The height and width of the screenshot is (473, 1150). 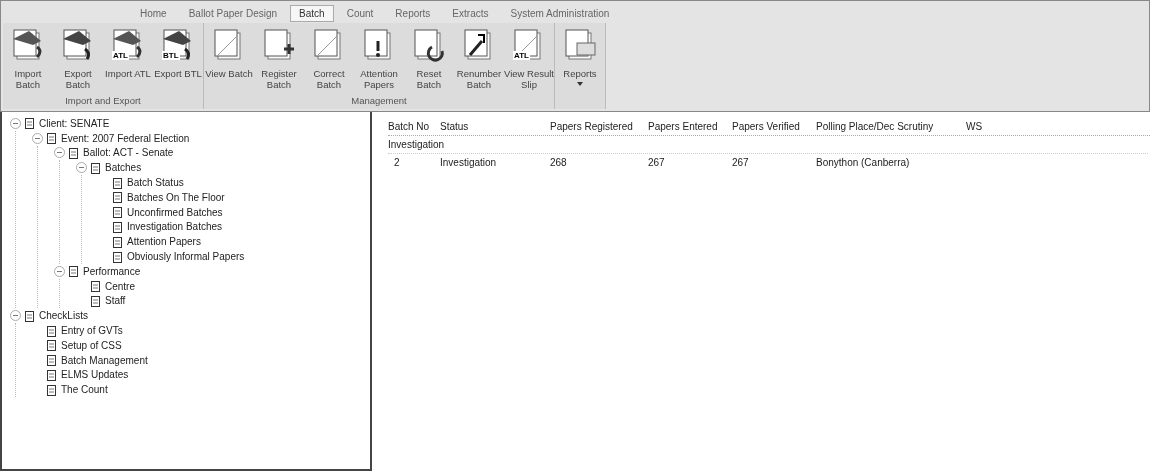 I want to click on tree-item: Batches, so click(x=123, y=168).